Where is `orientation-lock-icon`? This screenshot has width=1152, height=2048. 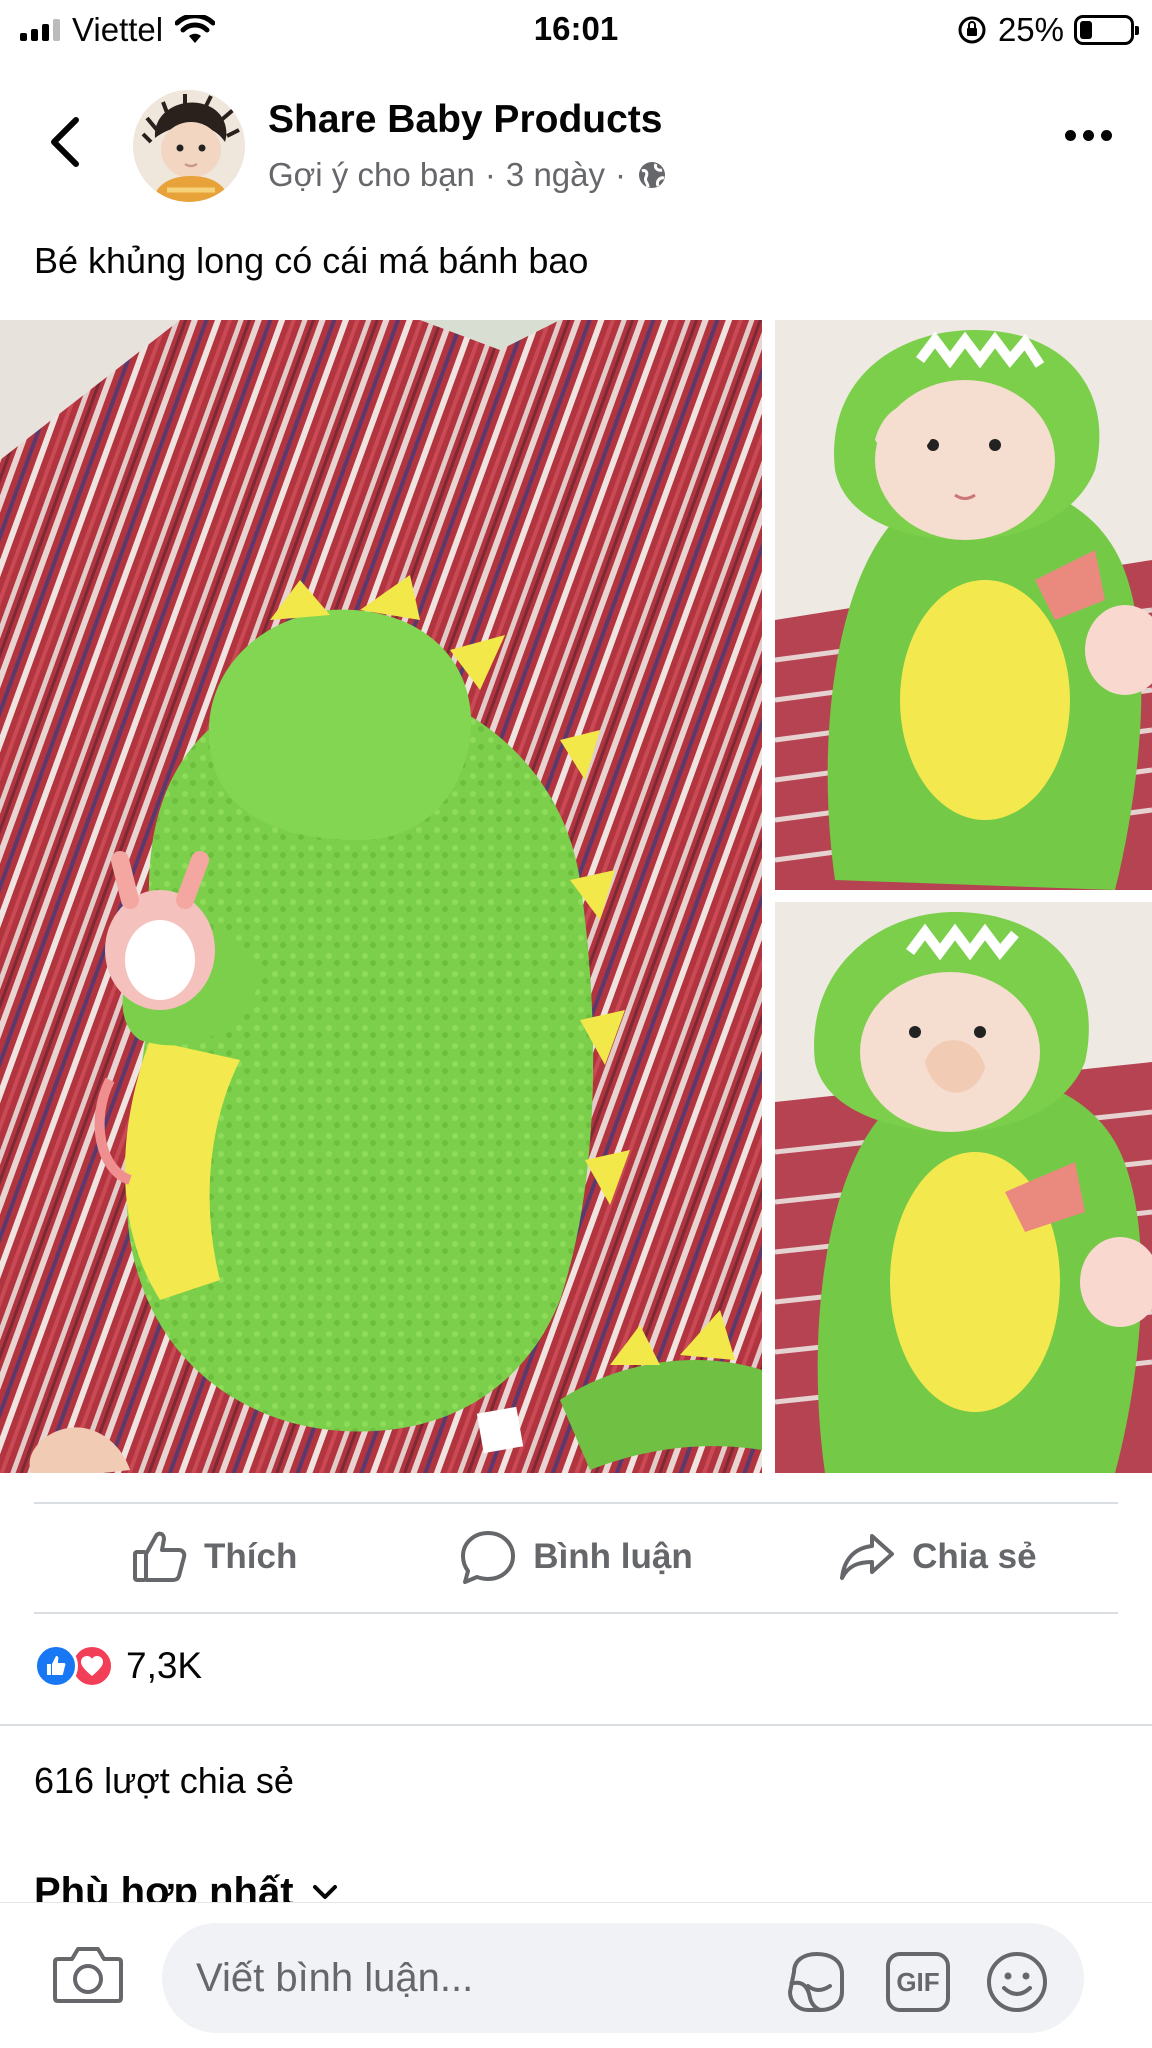 orientation-lock-icon is located at coordinates (972, 30).